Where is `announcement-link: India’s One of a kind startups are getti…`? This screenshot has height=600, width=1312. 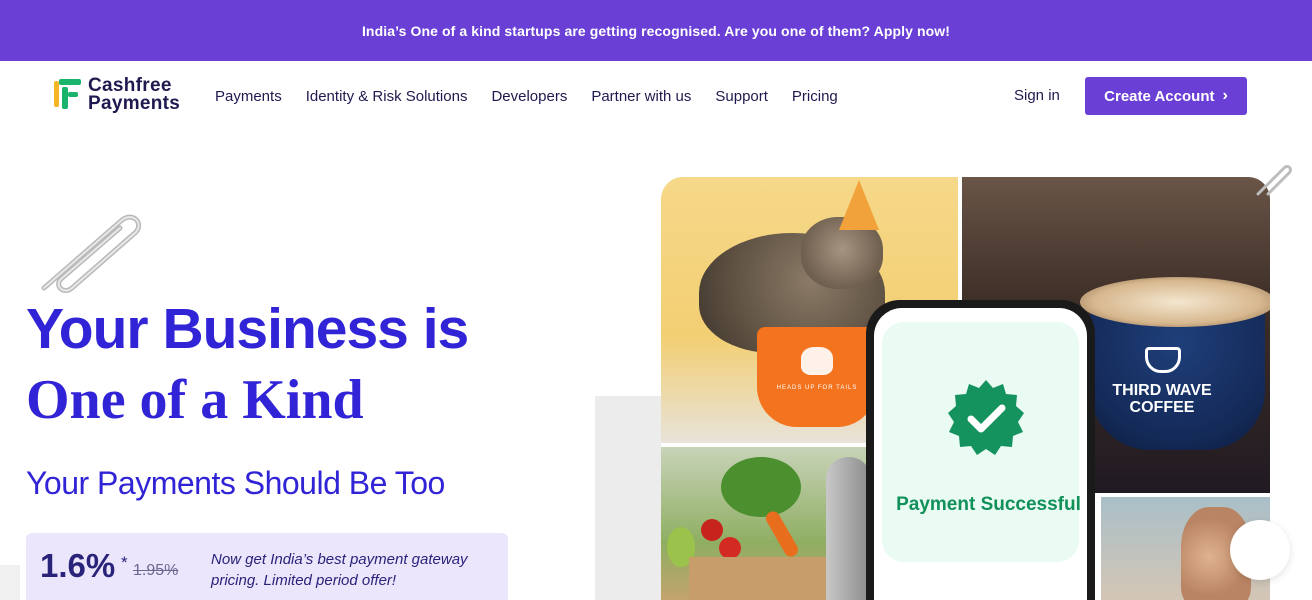
announcement-link: India’s One of a kind startups are getti… is located at coordinates (656, 31).